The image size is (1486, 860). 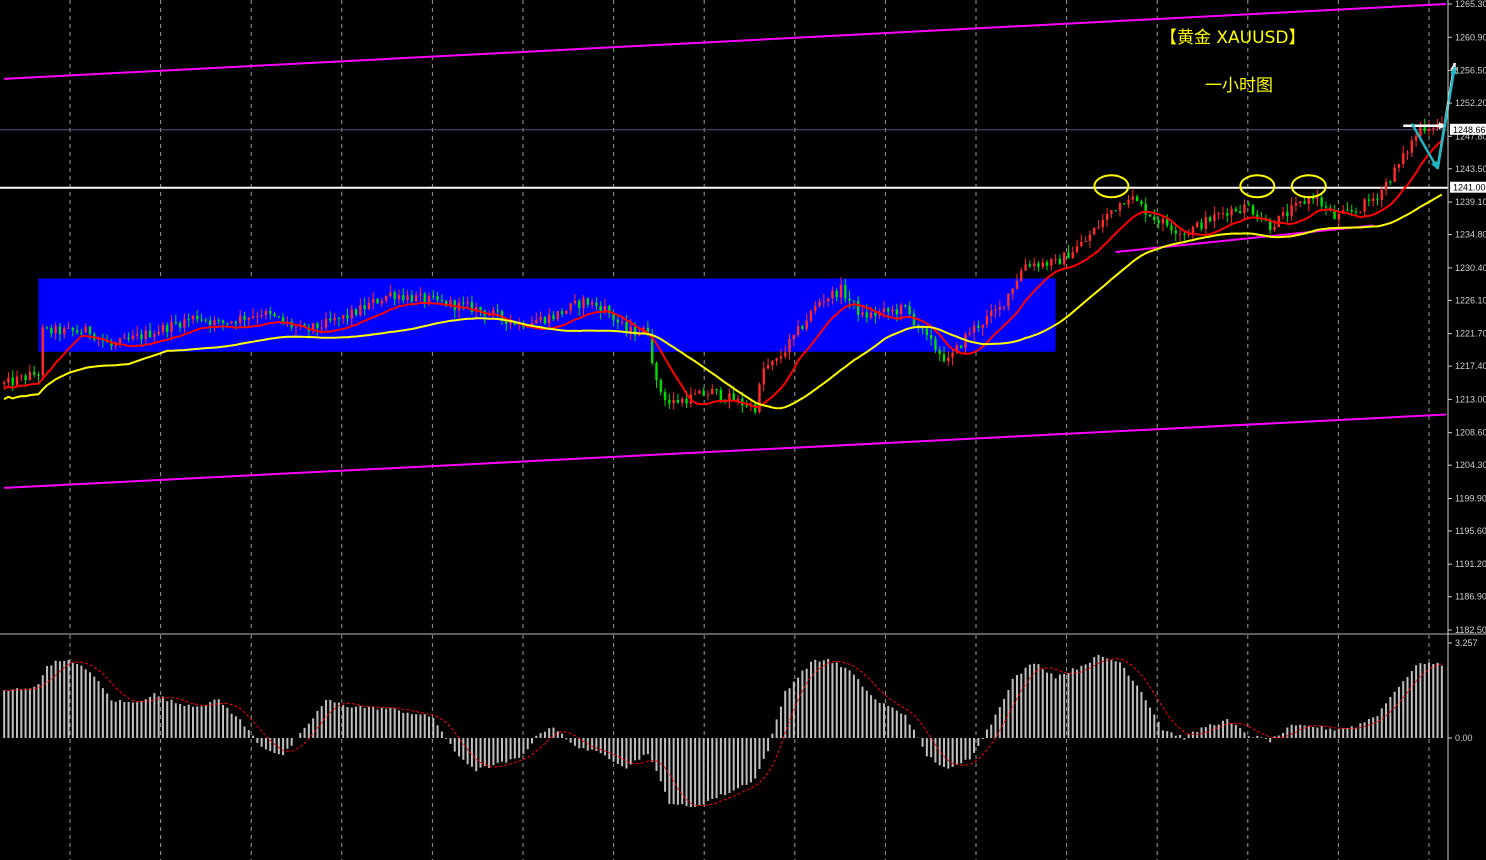 I want to click on price-marker-label: 1241.00, so click(x=1469, y=188).